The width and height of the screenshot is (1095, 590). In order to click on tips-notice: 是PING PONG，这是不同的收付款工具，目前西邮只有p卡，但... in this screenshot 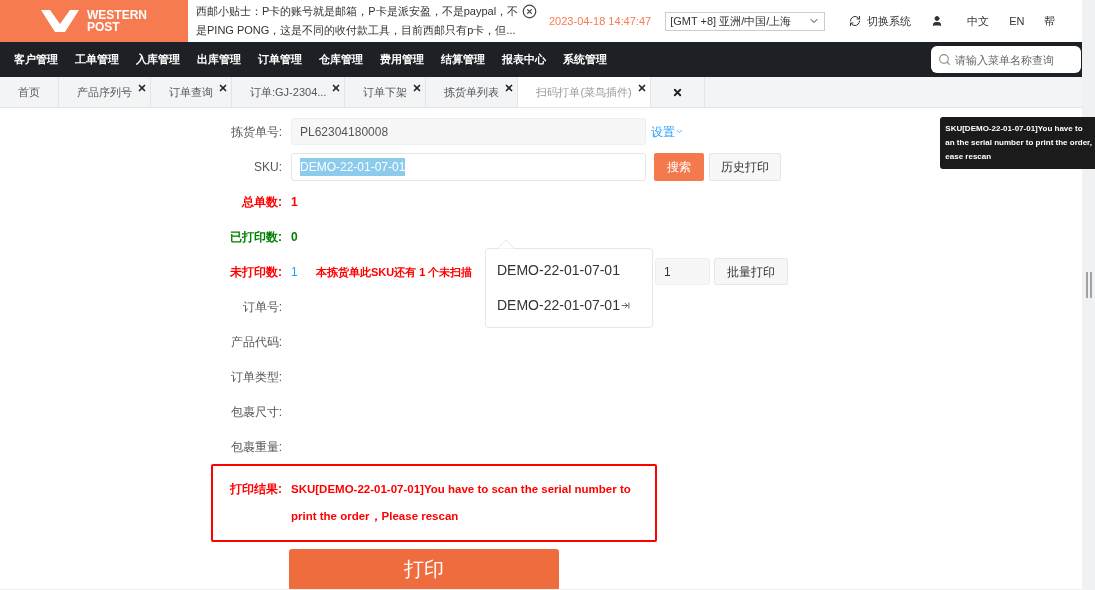, I will do `click(356, 30)`.